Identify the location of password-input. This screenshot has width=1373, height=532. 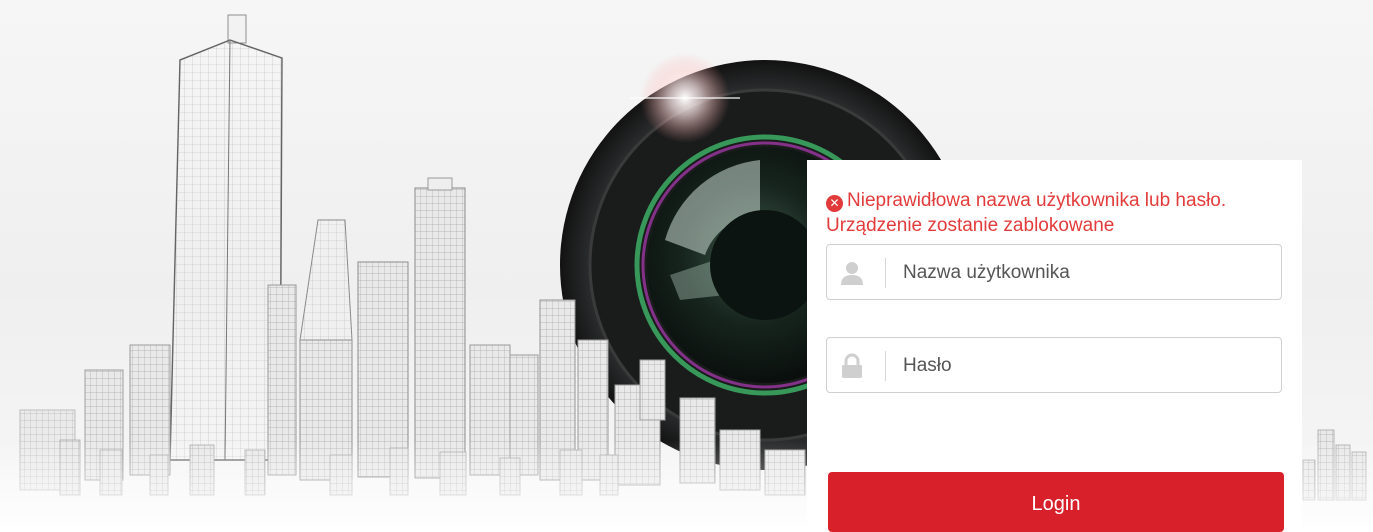
(1088, 366).